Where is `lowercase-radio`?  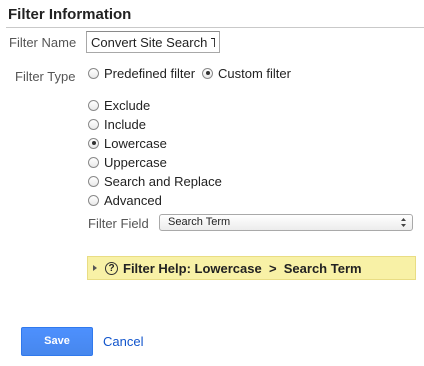 lowercase-radio is located at coordinates (93, 143).